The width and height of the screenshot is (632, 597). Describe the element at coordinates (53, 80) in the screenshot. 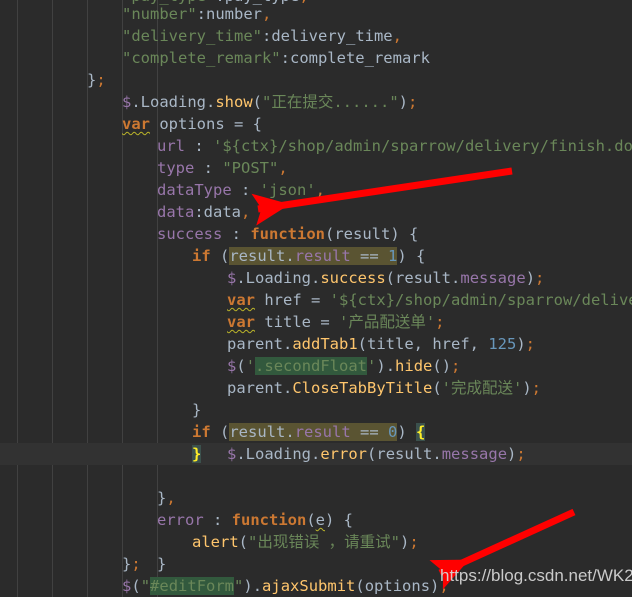

I see `line-close-data-object: };` at that location.